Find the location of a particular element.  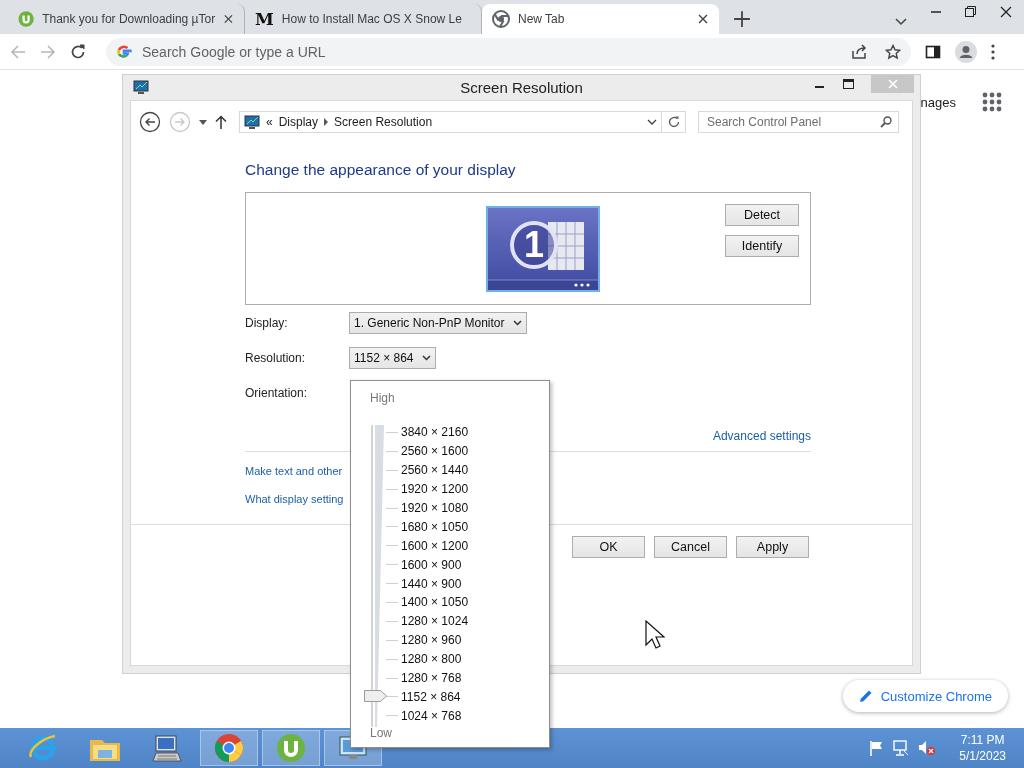

dialog-button: OK is located at coordinates (608, 547).